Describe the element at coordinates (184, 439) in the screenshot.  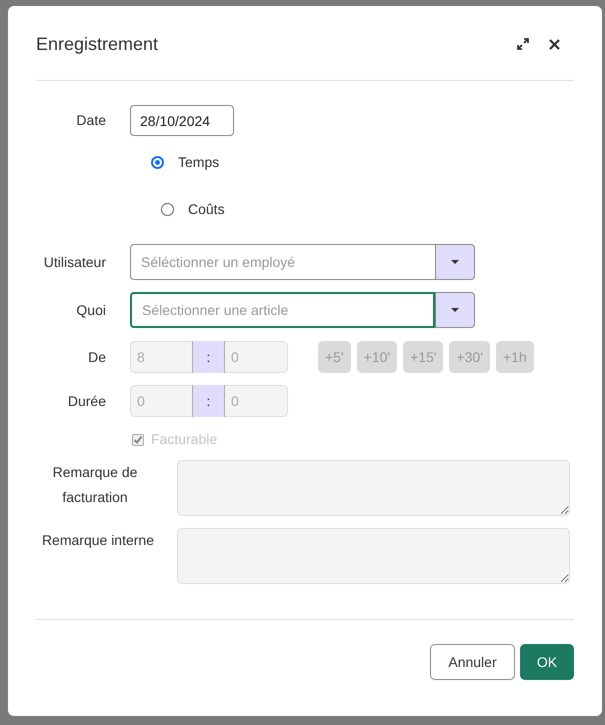
I see `checkbox-label: Facturable` at that location.